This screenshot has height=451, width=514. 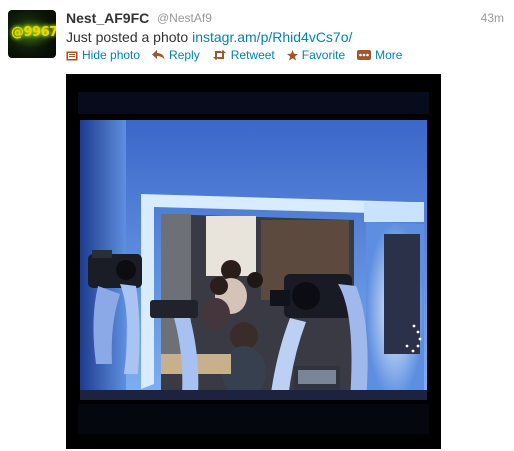 I want to click on retweet-icon, so click(x=219, y=55).